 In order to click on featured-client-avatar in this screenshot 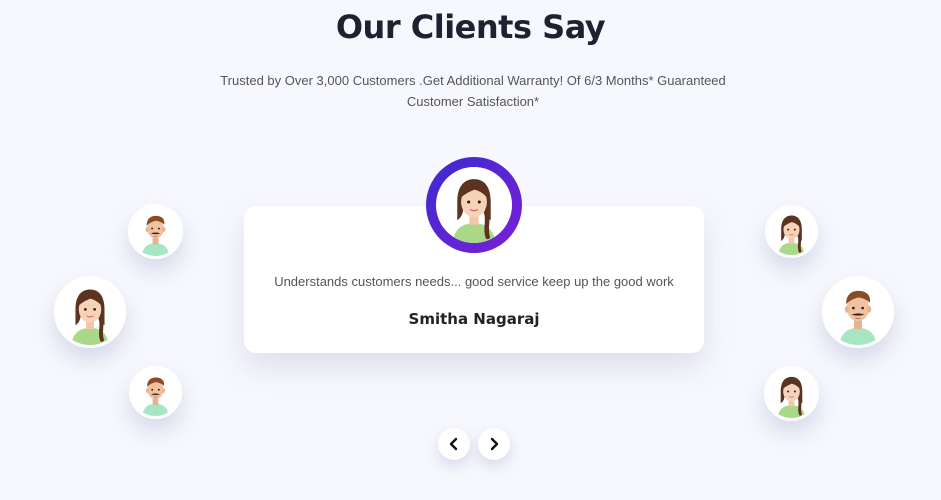, I will do `click(474, 205)`.